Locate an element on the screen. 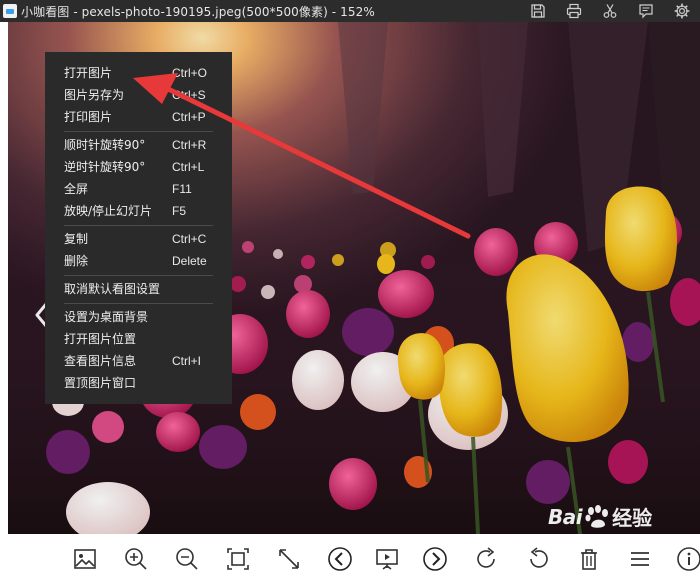 The width and height of the screenshot is (700, 580). menu-item: 全屏 F11 is located at coordinates (138, 189).